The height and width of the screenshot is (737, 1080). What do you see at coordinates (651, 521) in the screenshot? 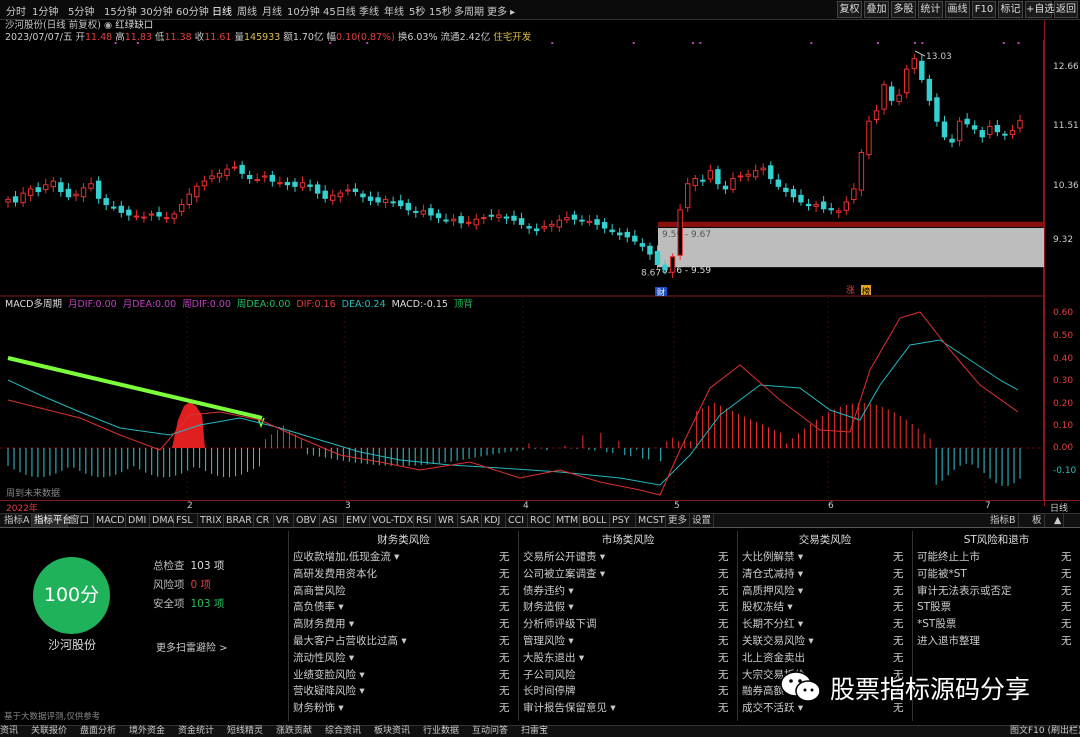
I see `indicator-tab: MCST` at bounding box center [651, 521].